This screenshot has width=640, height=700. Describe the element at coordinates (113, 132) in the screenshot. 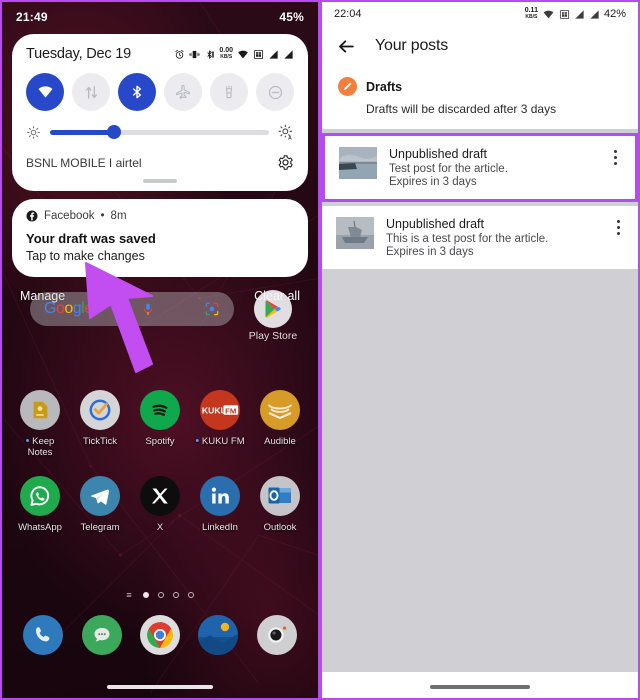

I see `brightness-knob` at that location.